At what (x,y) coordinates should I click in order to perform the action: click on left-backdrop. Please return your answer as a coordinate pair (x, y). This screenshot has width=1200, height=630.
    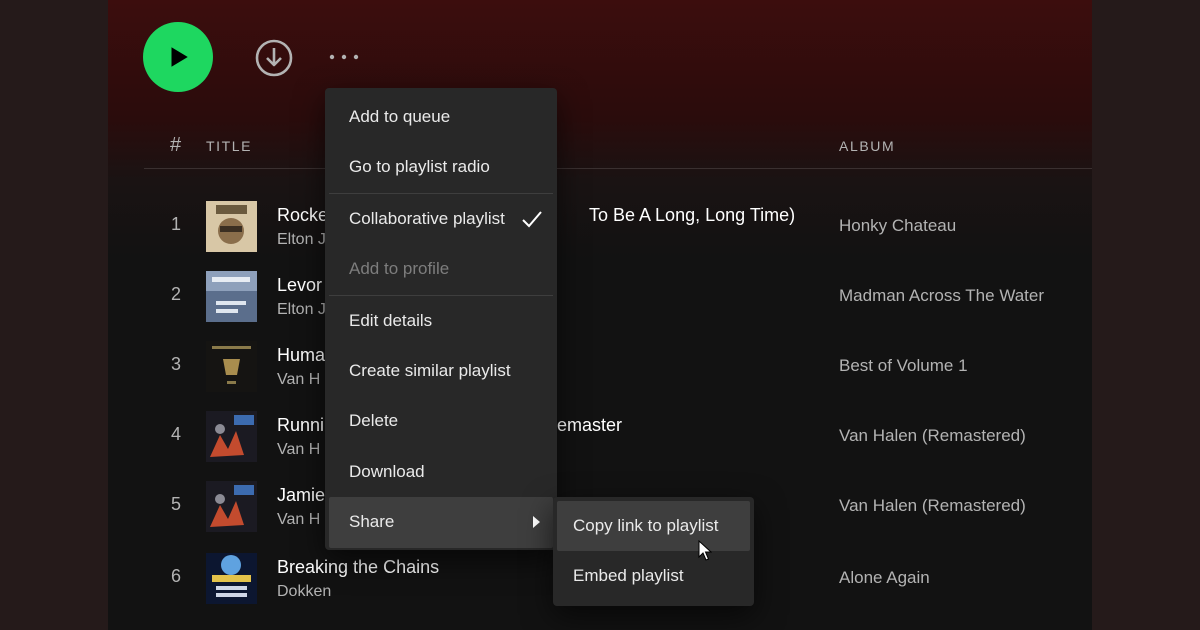
    Looking at the image, I should click on (54, 315).